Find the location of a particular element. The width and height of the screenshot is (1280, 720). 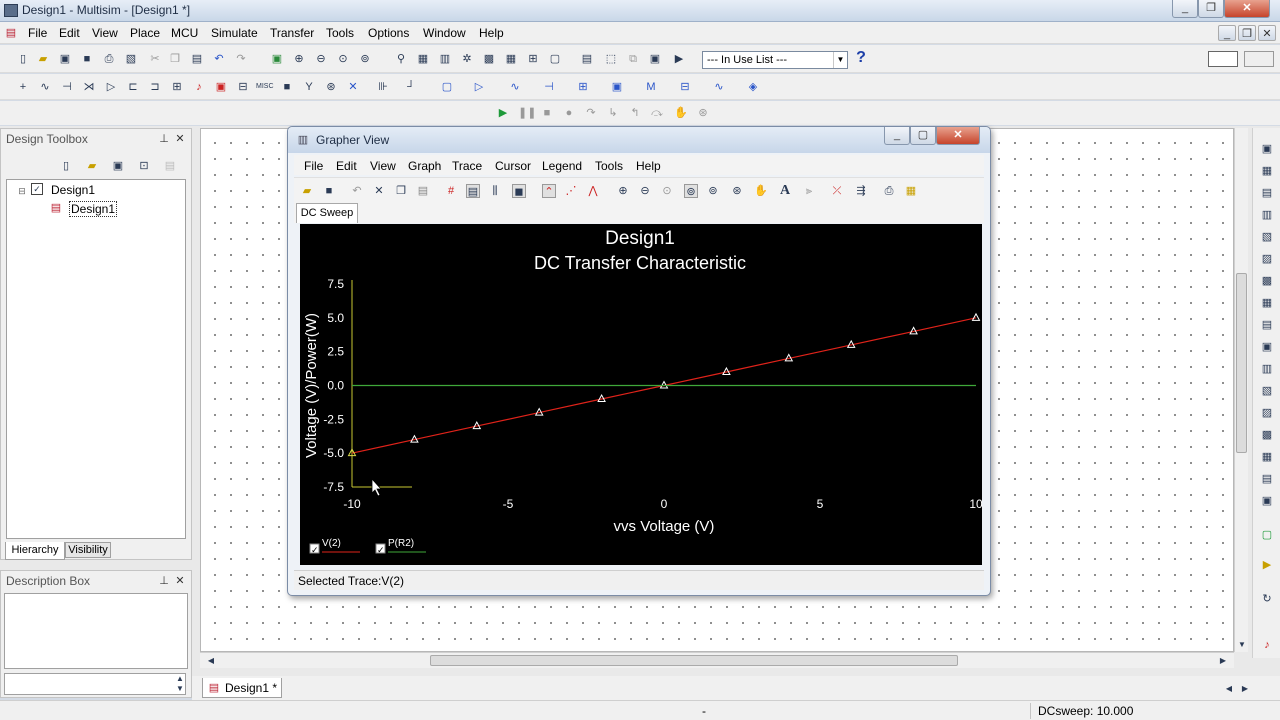

menu-edit: Edit is located at coordinates (69, 33).